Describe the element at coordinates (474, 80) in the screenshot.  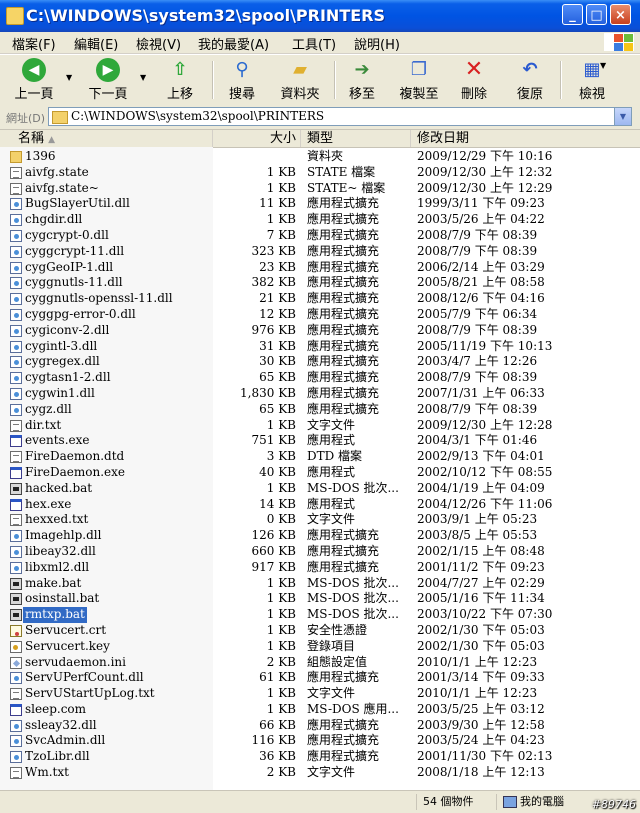
I see `delete-button: ✕ 刪除` at that location.